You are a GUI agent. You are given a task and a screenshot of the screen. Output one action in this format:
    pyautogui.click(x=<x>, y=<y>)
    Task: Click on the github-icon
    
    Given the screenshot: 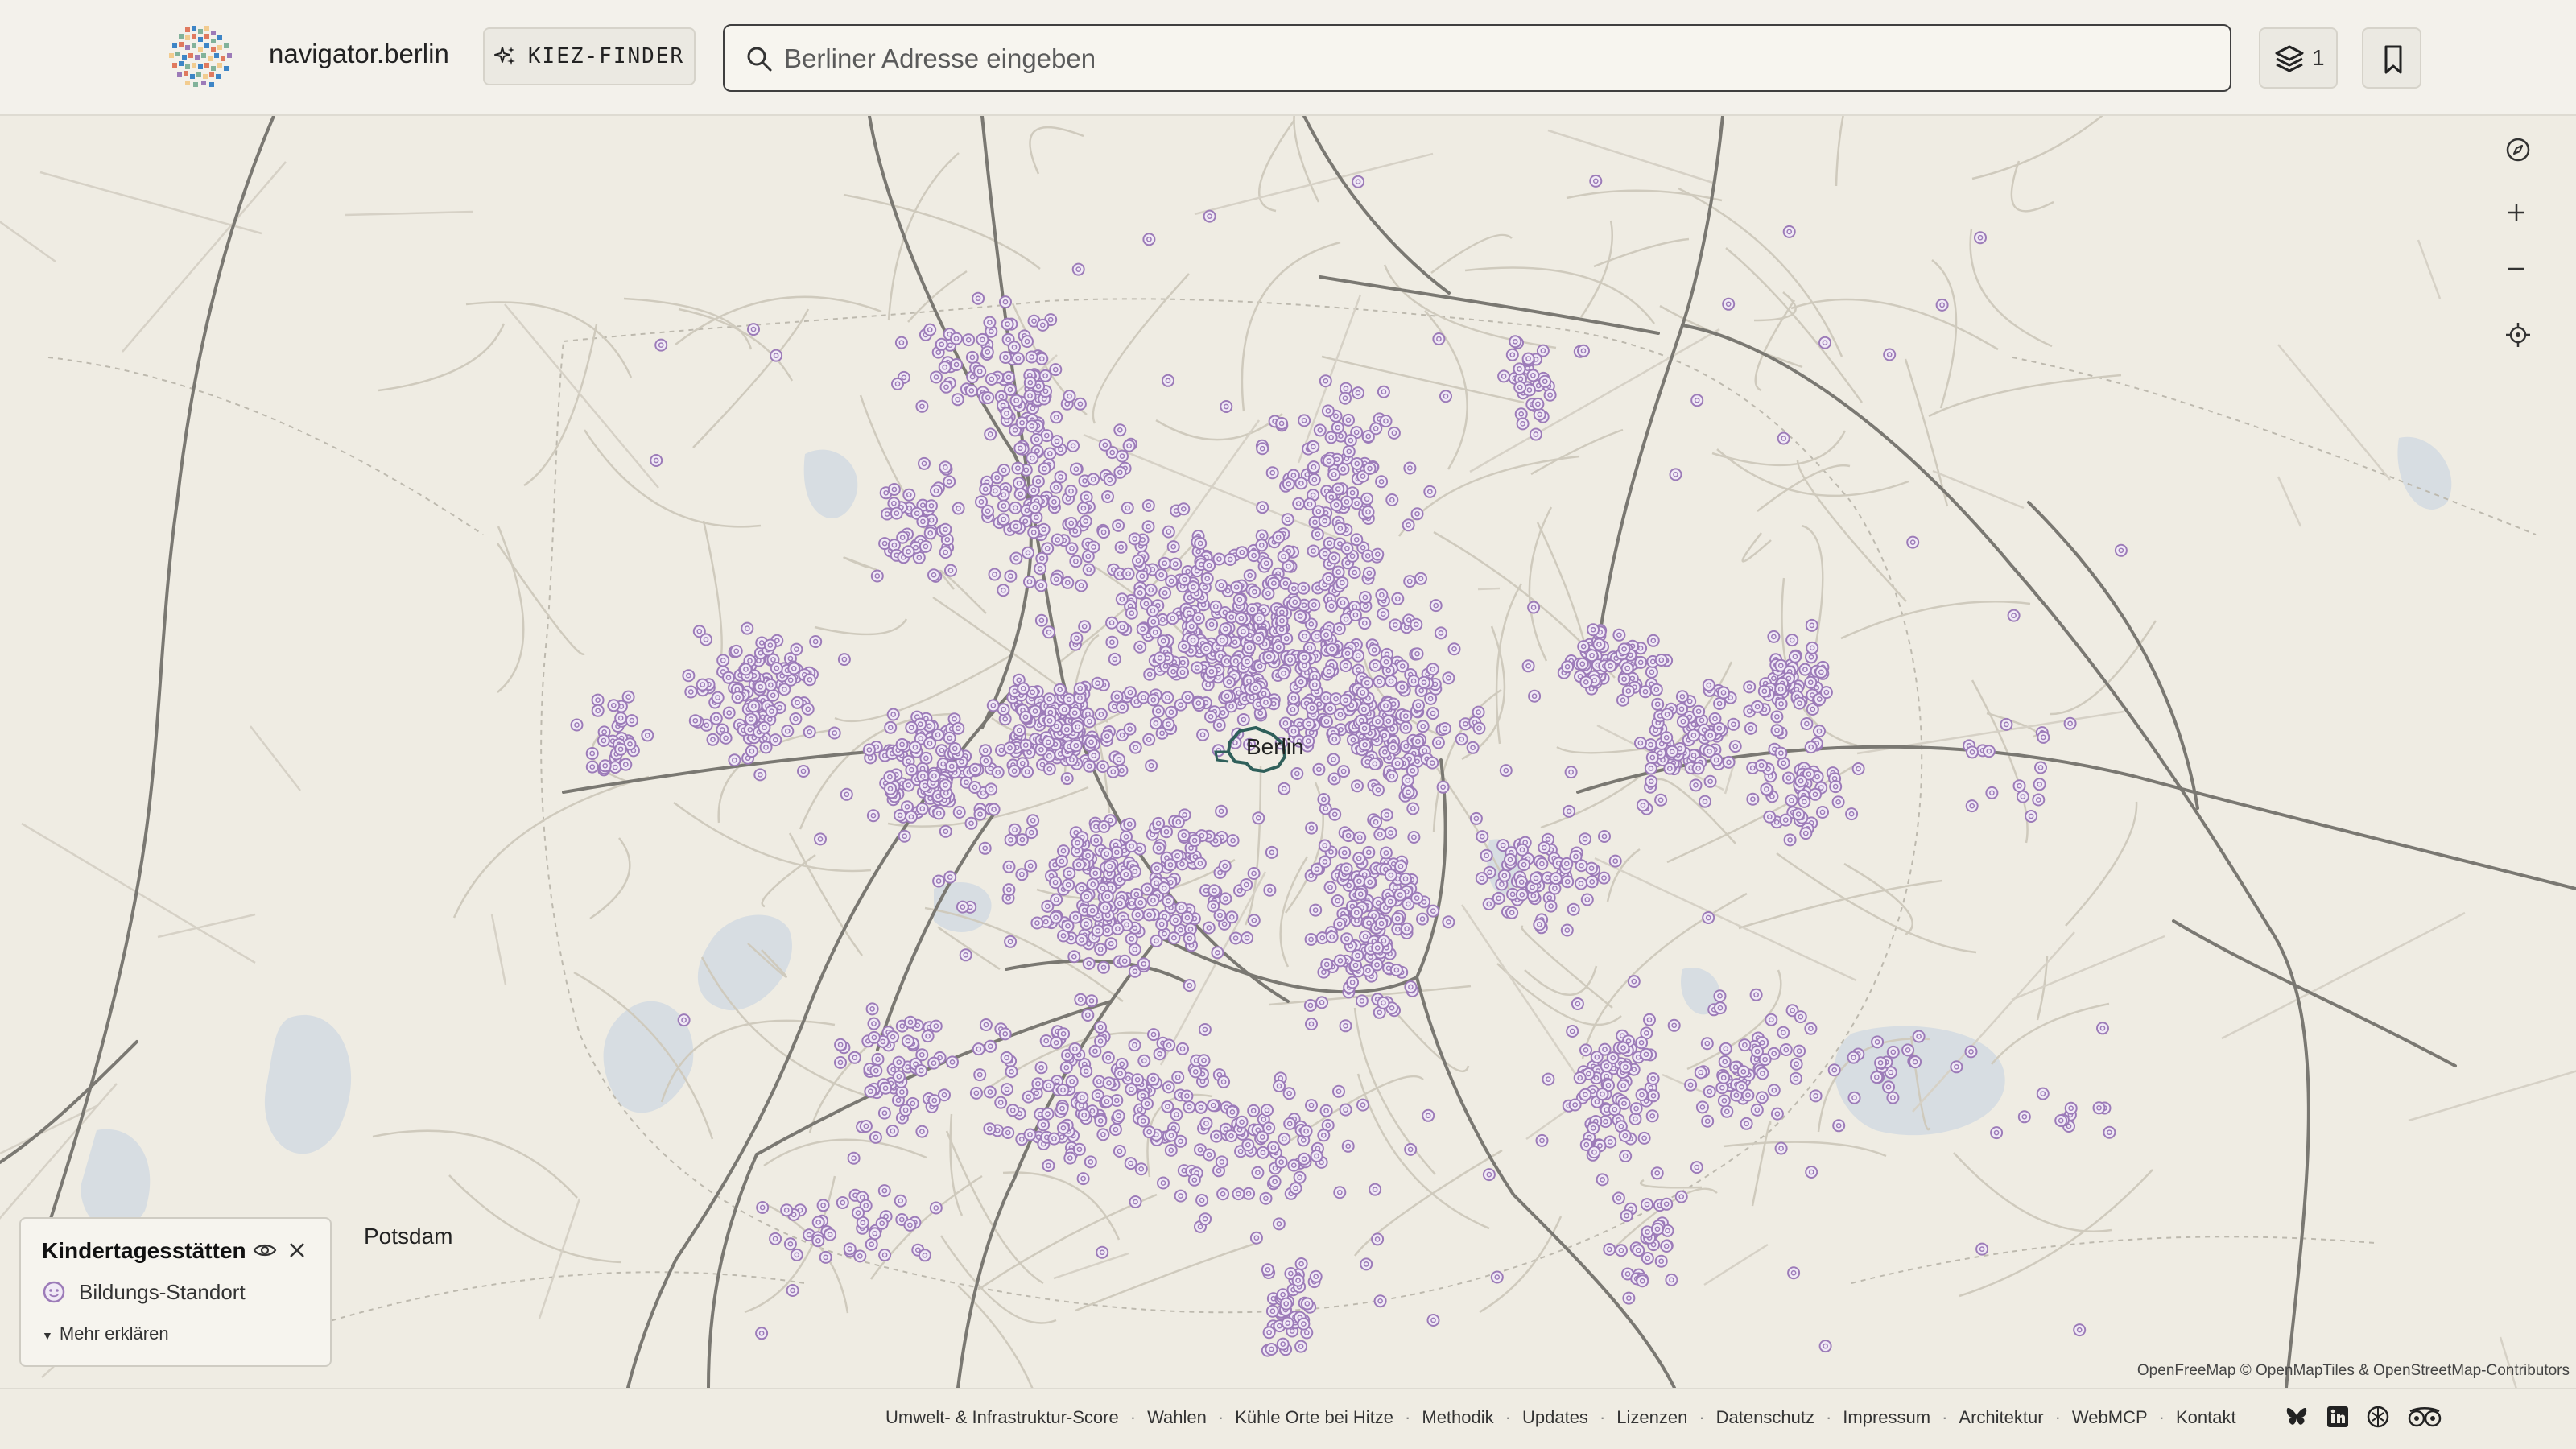 What is the action you would take?
    pyautogui.click(x=2378, y=1417)
    